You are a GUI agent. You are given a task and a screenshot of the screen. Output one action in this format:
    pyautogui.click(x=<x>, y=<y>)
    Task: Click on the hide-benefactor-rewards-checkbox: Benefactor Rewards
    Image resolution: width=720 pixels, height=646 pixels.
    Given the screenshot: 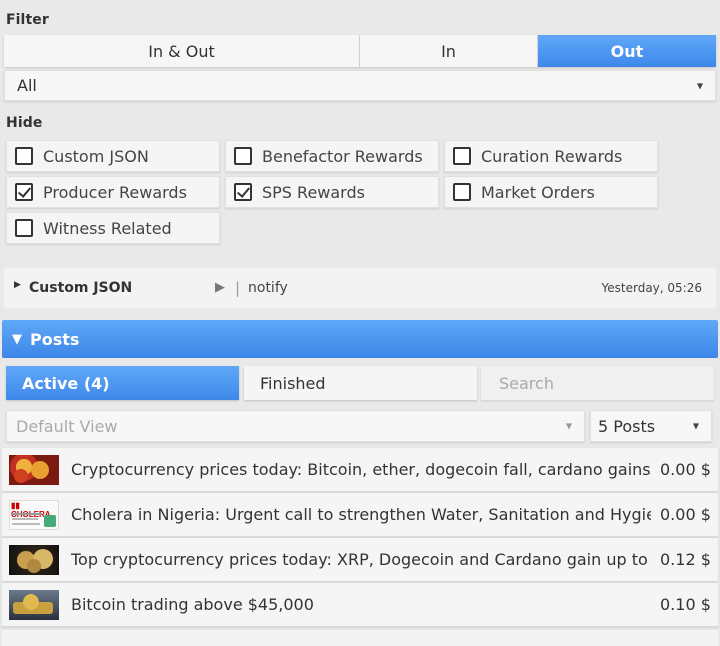 What is the action you would take?
    pyautogui.click(x=332, y=156)
    